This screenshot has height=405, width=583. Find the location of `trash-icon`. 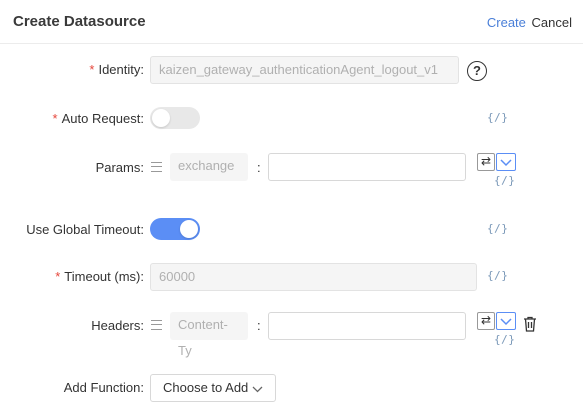

trash-icon is located at coordinates (530, 325).